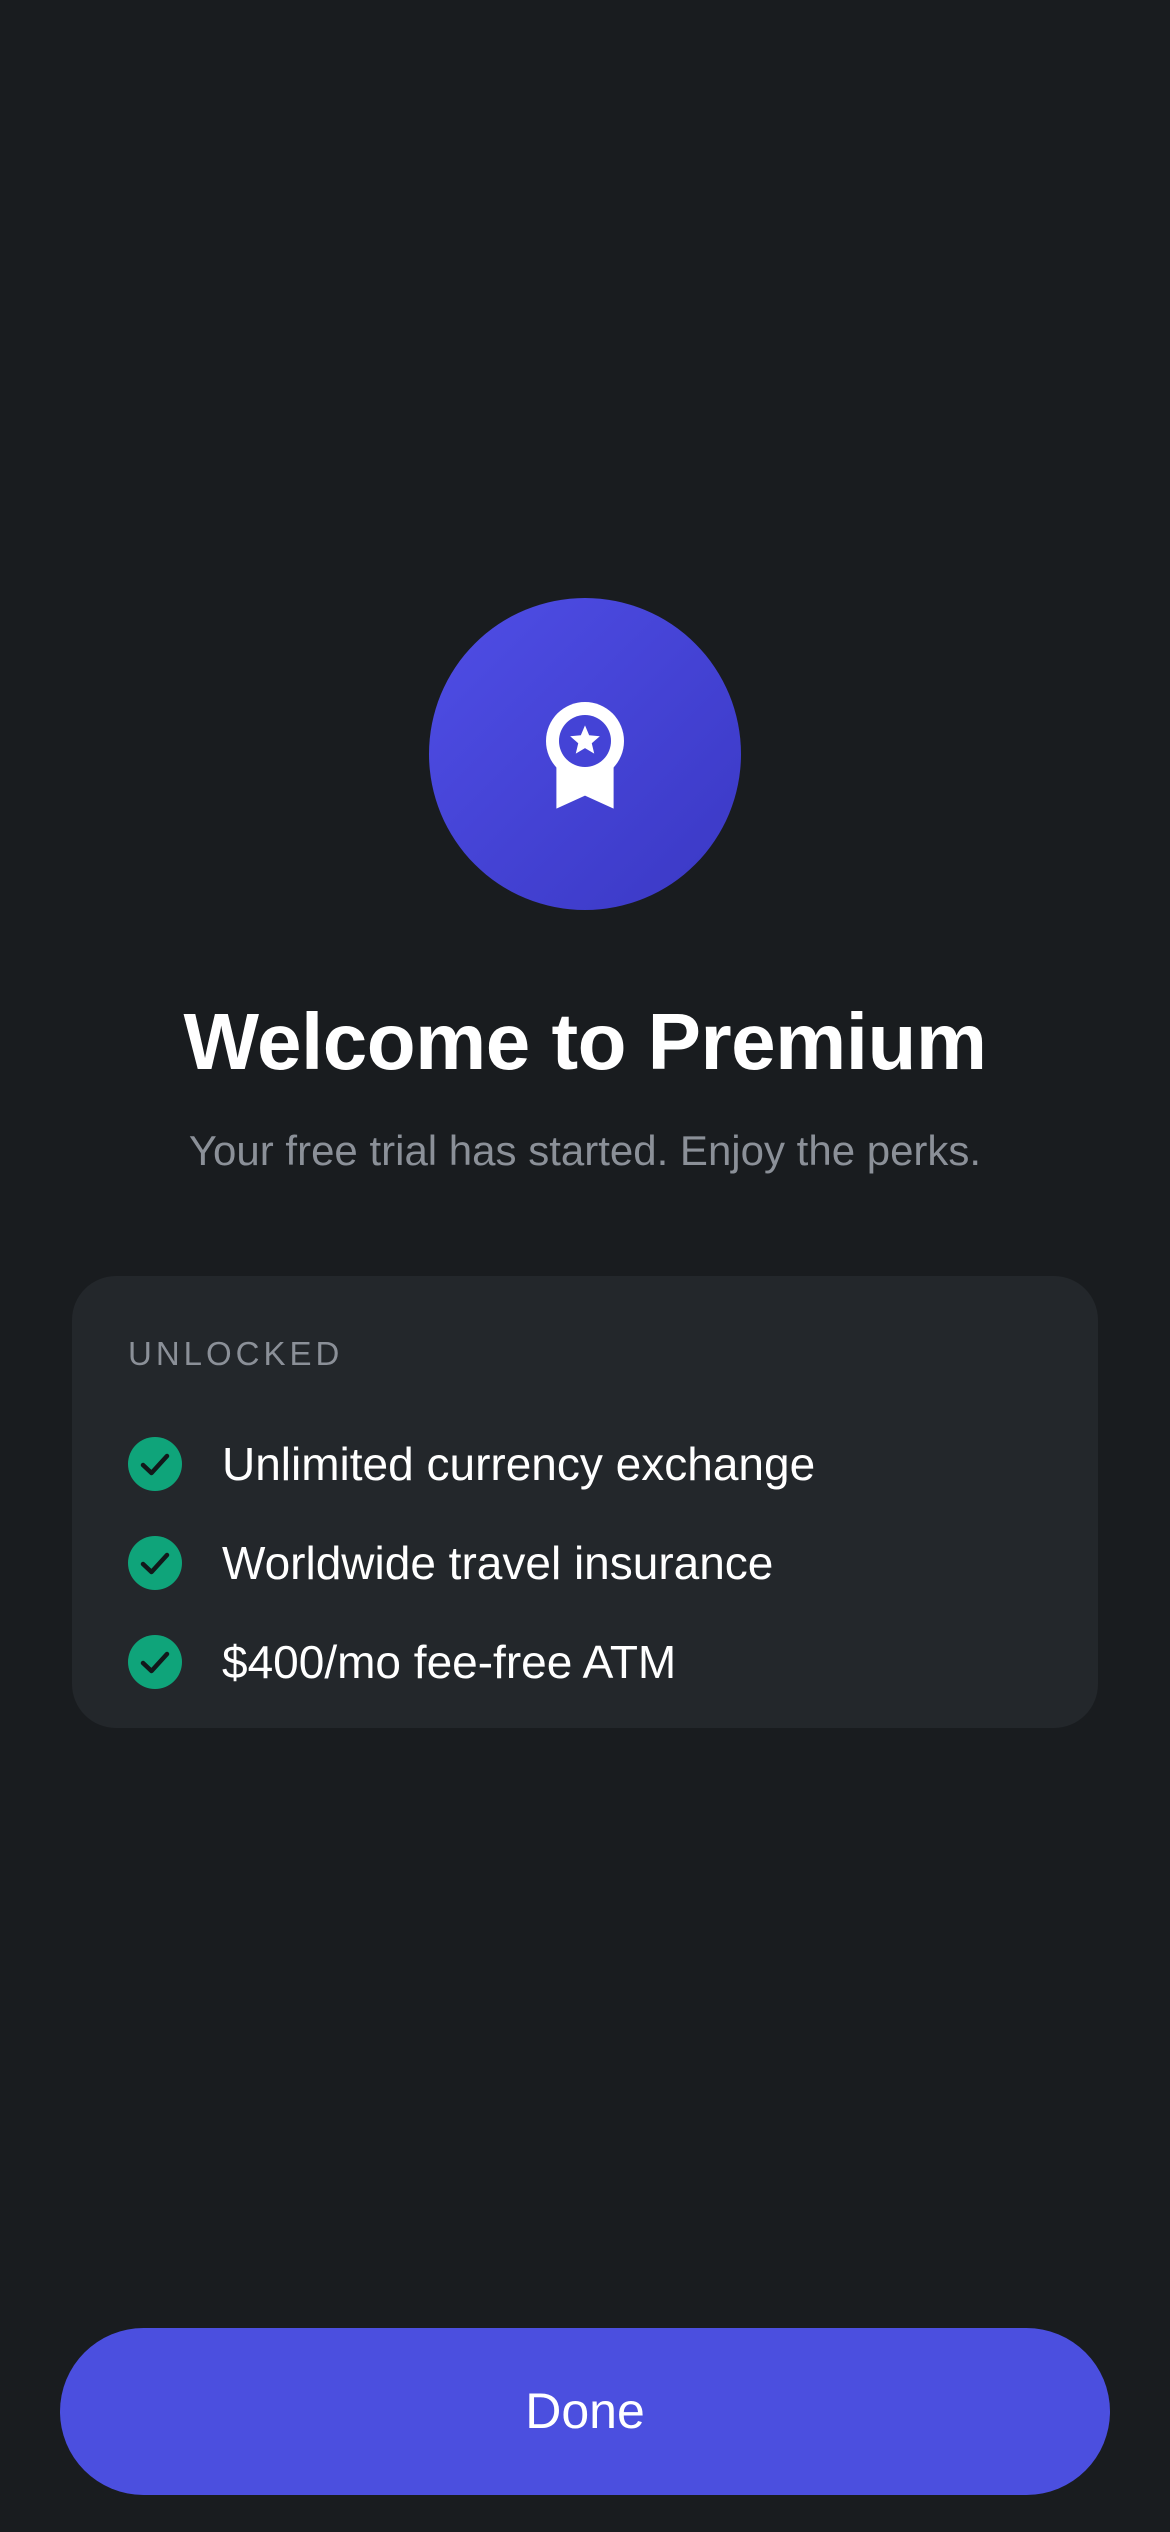 The width and height of the screenshot is (1170, 2532). What do you see at coordinates (498, 1562) in the screenshot?
I see `perk-label: Worldwide travel insurance` at bounding box center [498, 1562].